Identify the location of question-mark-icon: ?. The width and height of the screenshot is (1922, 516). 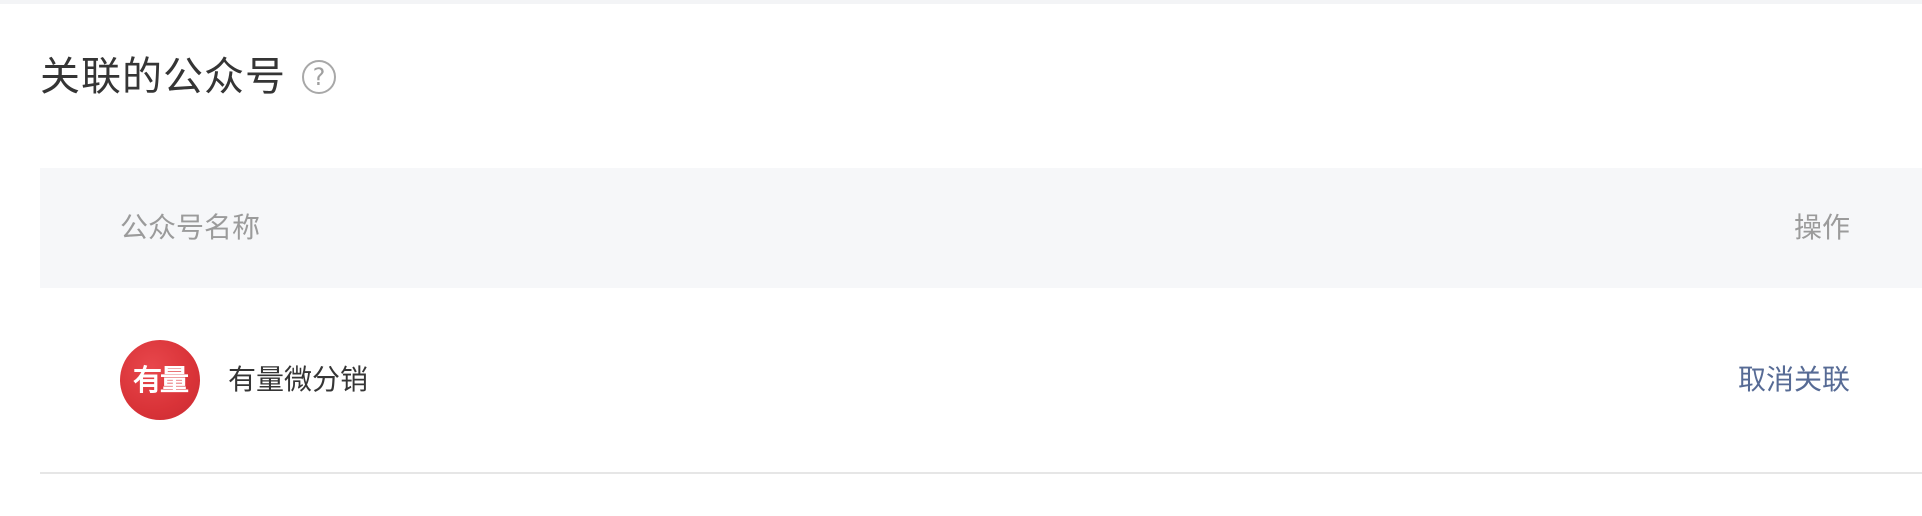
(319, 77).